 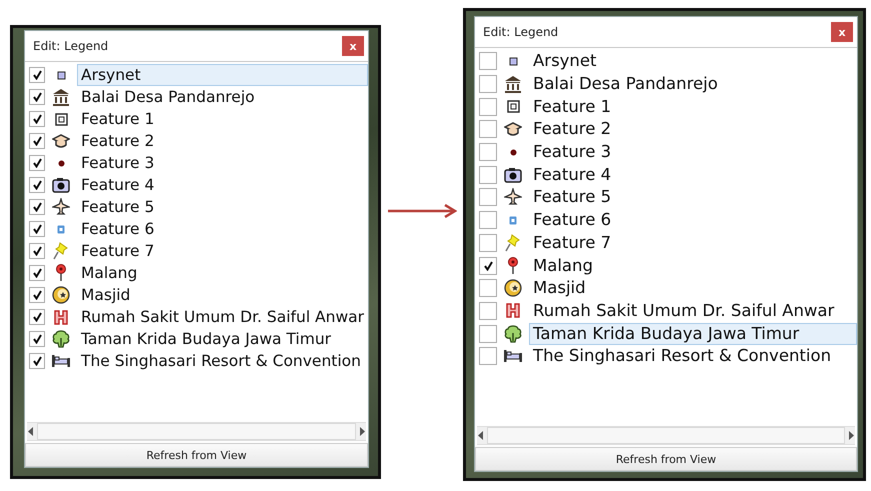 What do you see at coordinates (61, 339) in the screenshot?
I see `tree-icon` at bounding box center [61, 339].